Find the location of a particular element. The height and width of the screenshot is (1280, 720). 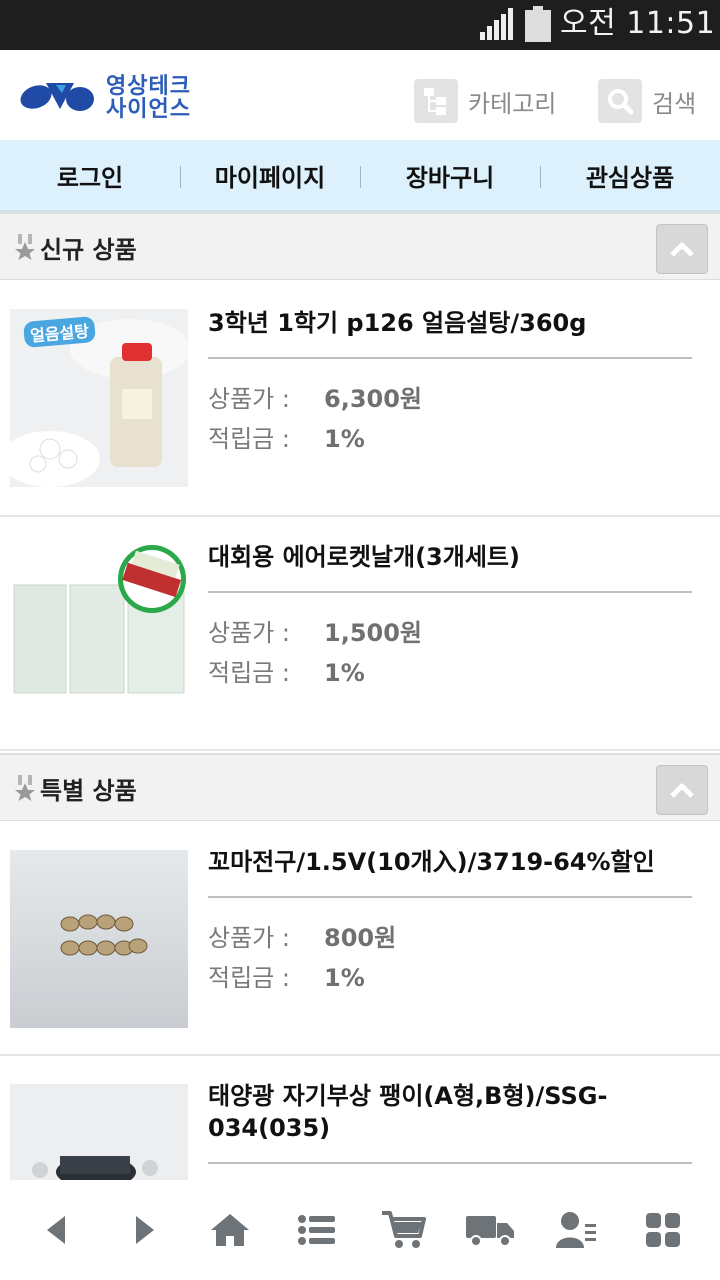

account-button is located at coordinates (576, 1230).